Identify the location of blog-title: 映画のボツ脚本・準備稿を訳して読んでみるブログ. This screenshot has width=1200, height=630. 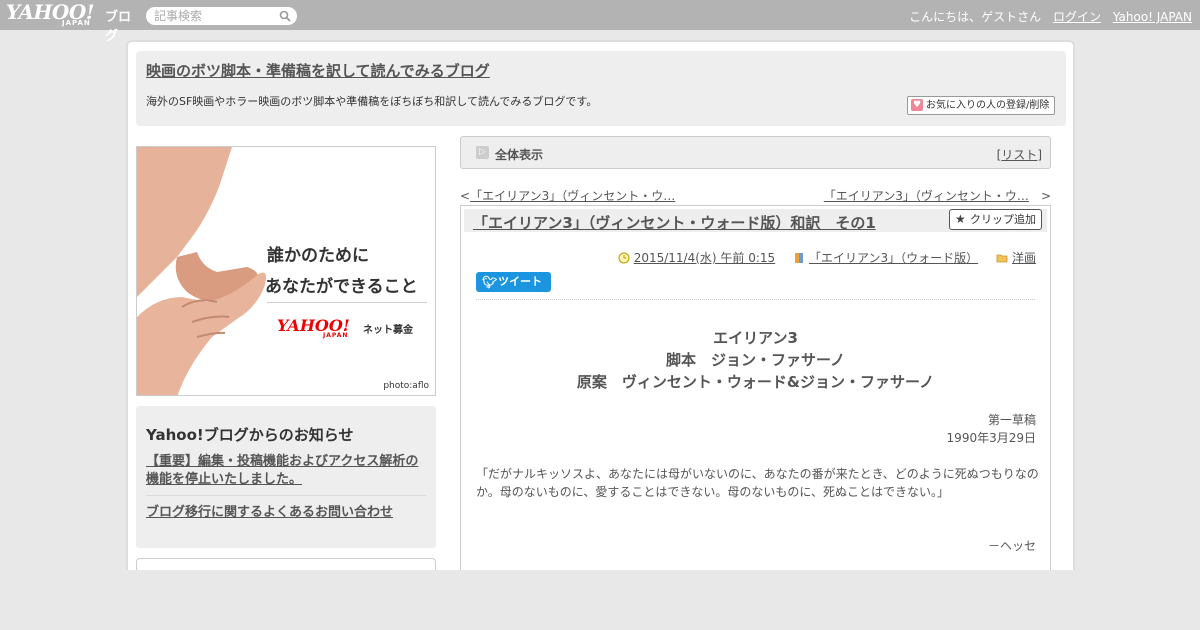
(318, 70).